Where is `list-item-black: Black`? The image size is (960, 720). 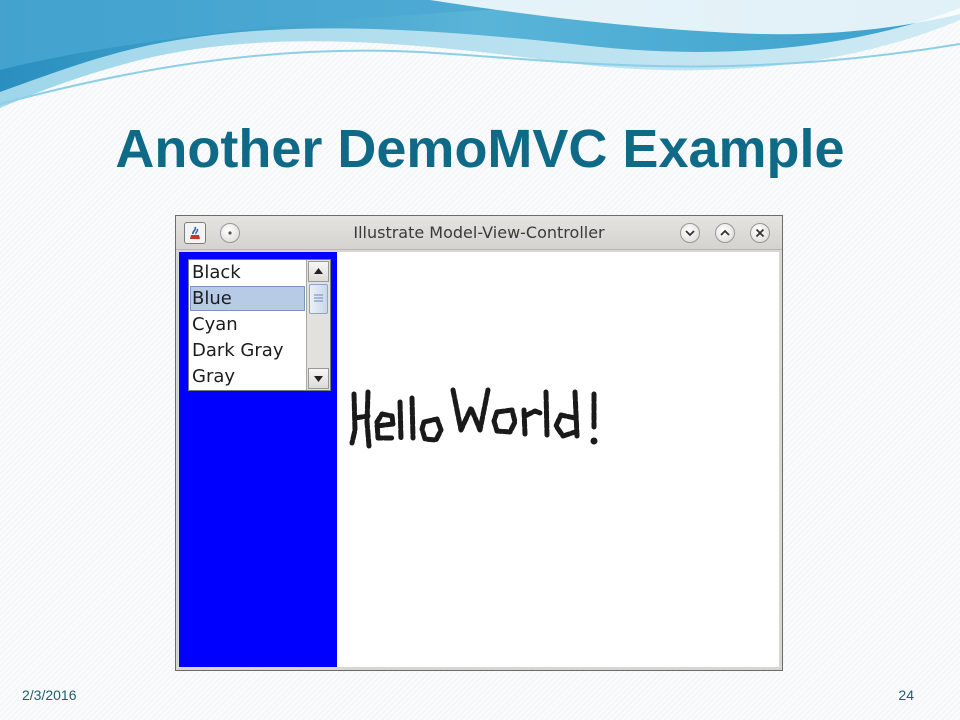
list-item-black: Black is located at coordinates (247, 272).